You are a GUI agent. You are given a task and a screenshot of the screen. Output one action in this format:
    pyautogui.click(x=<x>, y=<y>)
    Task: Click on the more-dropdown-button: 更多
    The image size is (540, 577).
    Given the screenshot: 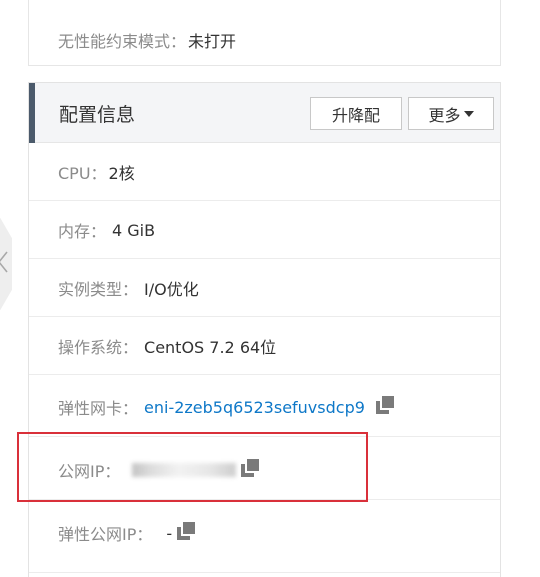 What is the action you would take?
    pyautogui.click(x=451, y=113)
    